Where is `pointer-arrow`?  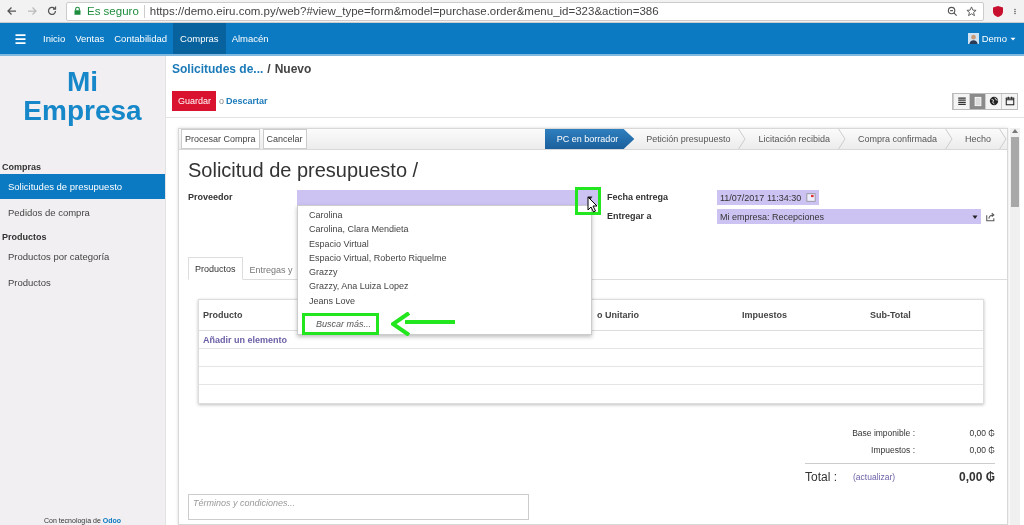
pointer-arrow is located at coordinates (424, 324).